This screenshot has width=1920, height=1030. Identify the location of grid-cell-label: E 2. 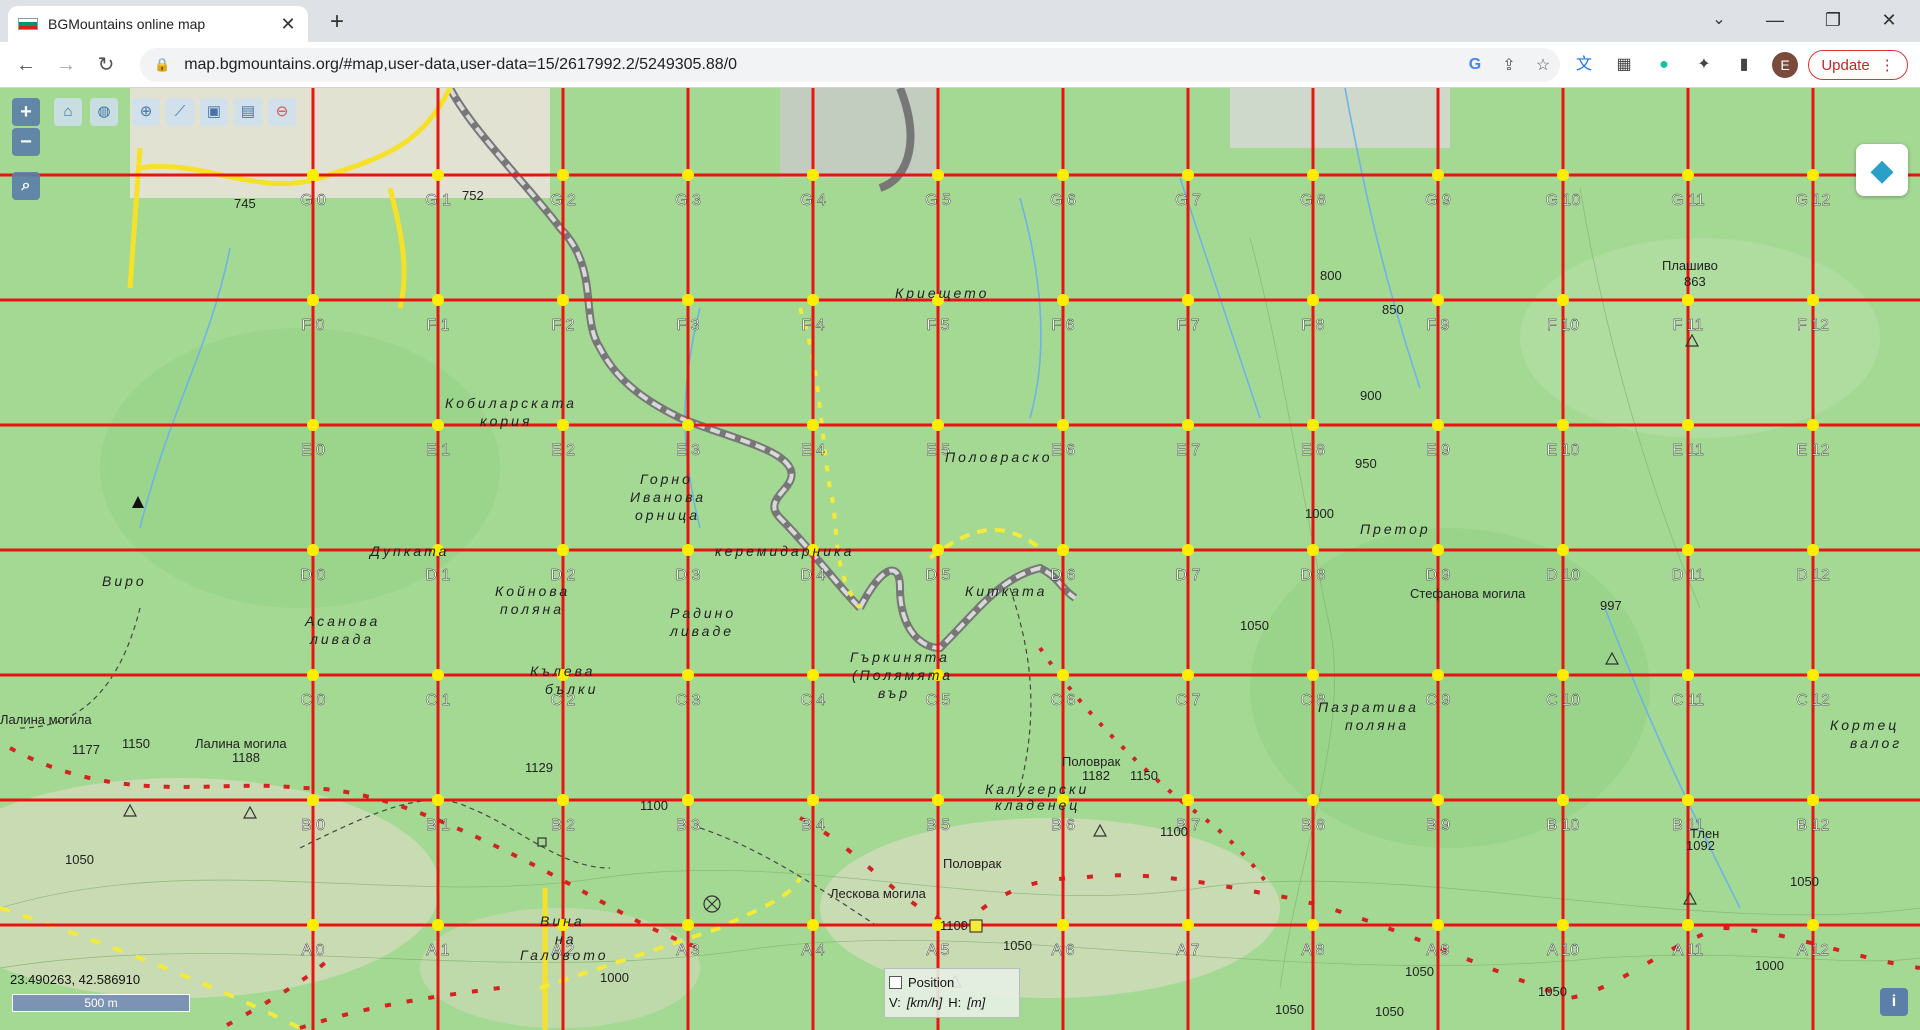
(563, 450).